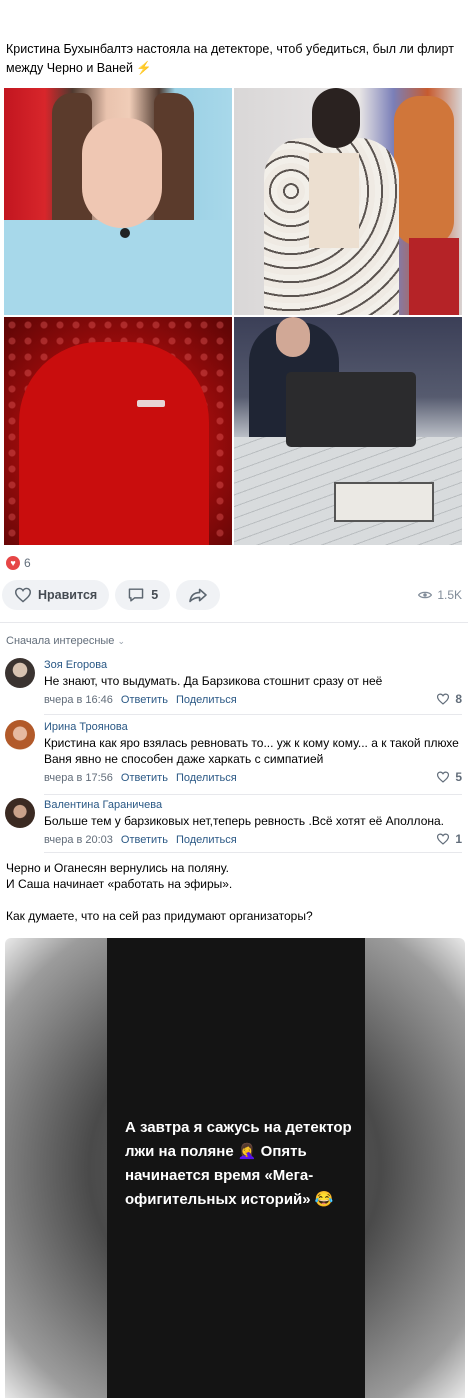 Image resolution: width=468 pixels, height=1398 pixels. What do you see at coordinates (27, 563) in the screenshot?
I see `likes-count: 6` at bounding box center [27, 563].